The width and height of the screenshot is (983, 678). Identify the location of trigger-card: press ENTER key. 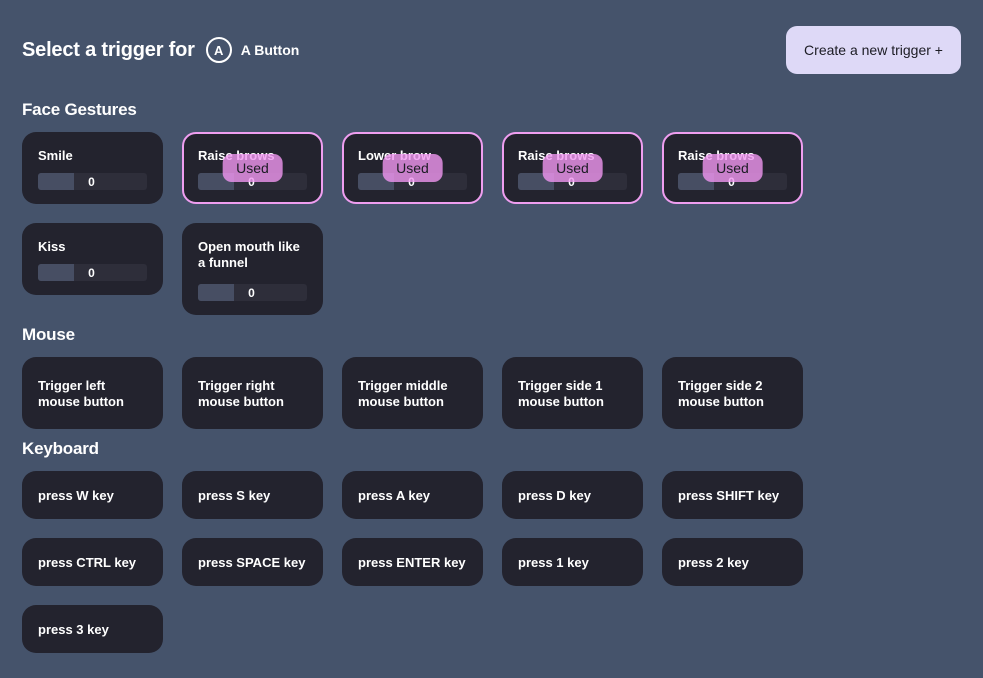
(412, 562).